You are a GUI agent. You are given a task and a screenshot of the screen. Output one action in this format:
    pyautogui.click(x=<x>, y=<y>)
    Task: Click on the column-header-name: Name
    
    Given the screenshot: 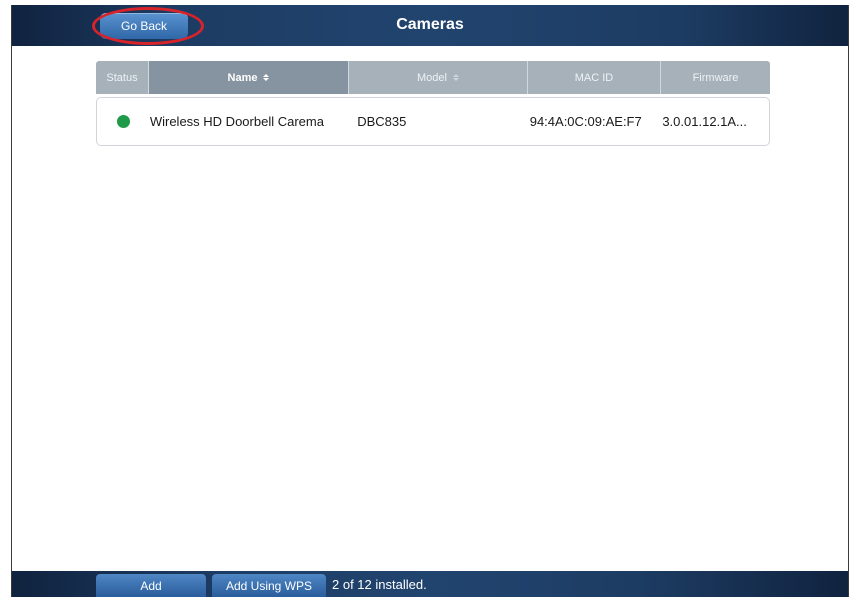 What is the action you would take?
    pyautogui.click(x=249, y=77)
    